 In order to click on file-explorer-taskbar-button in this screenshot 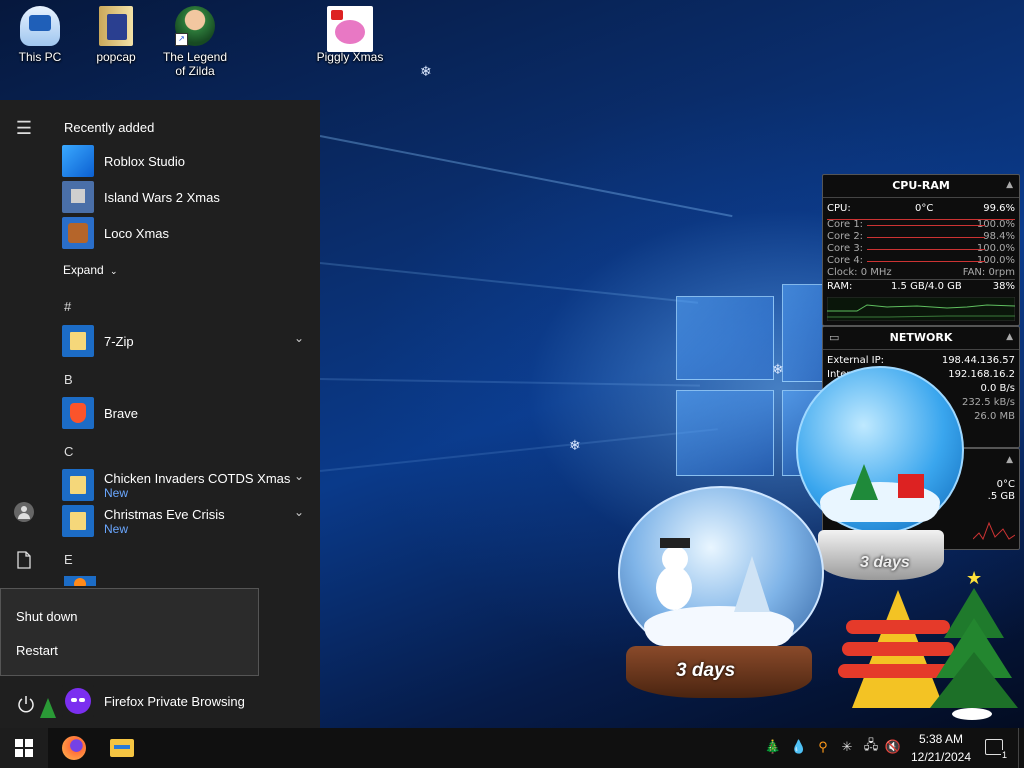, I will do `click(122, 748)`.